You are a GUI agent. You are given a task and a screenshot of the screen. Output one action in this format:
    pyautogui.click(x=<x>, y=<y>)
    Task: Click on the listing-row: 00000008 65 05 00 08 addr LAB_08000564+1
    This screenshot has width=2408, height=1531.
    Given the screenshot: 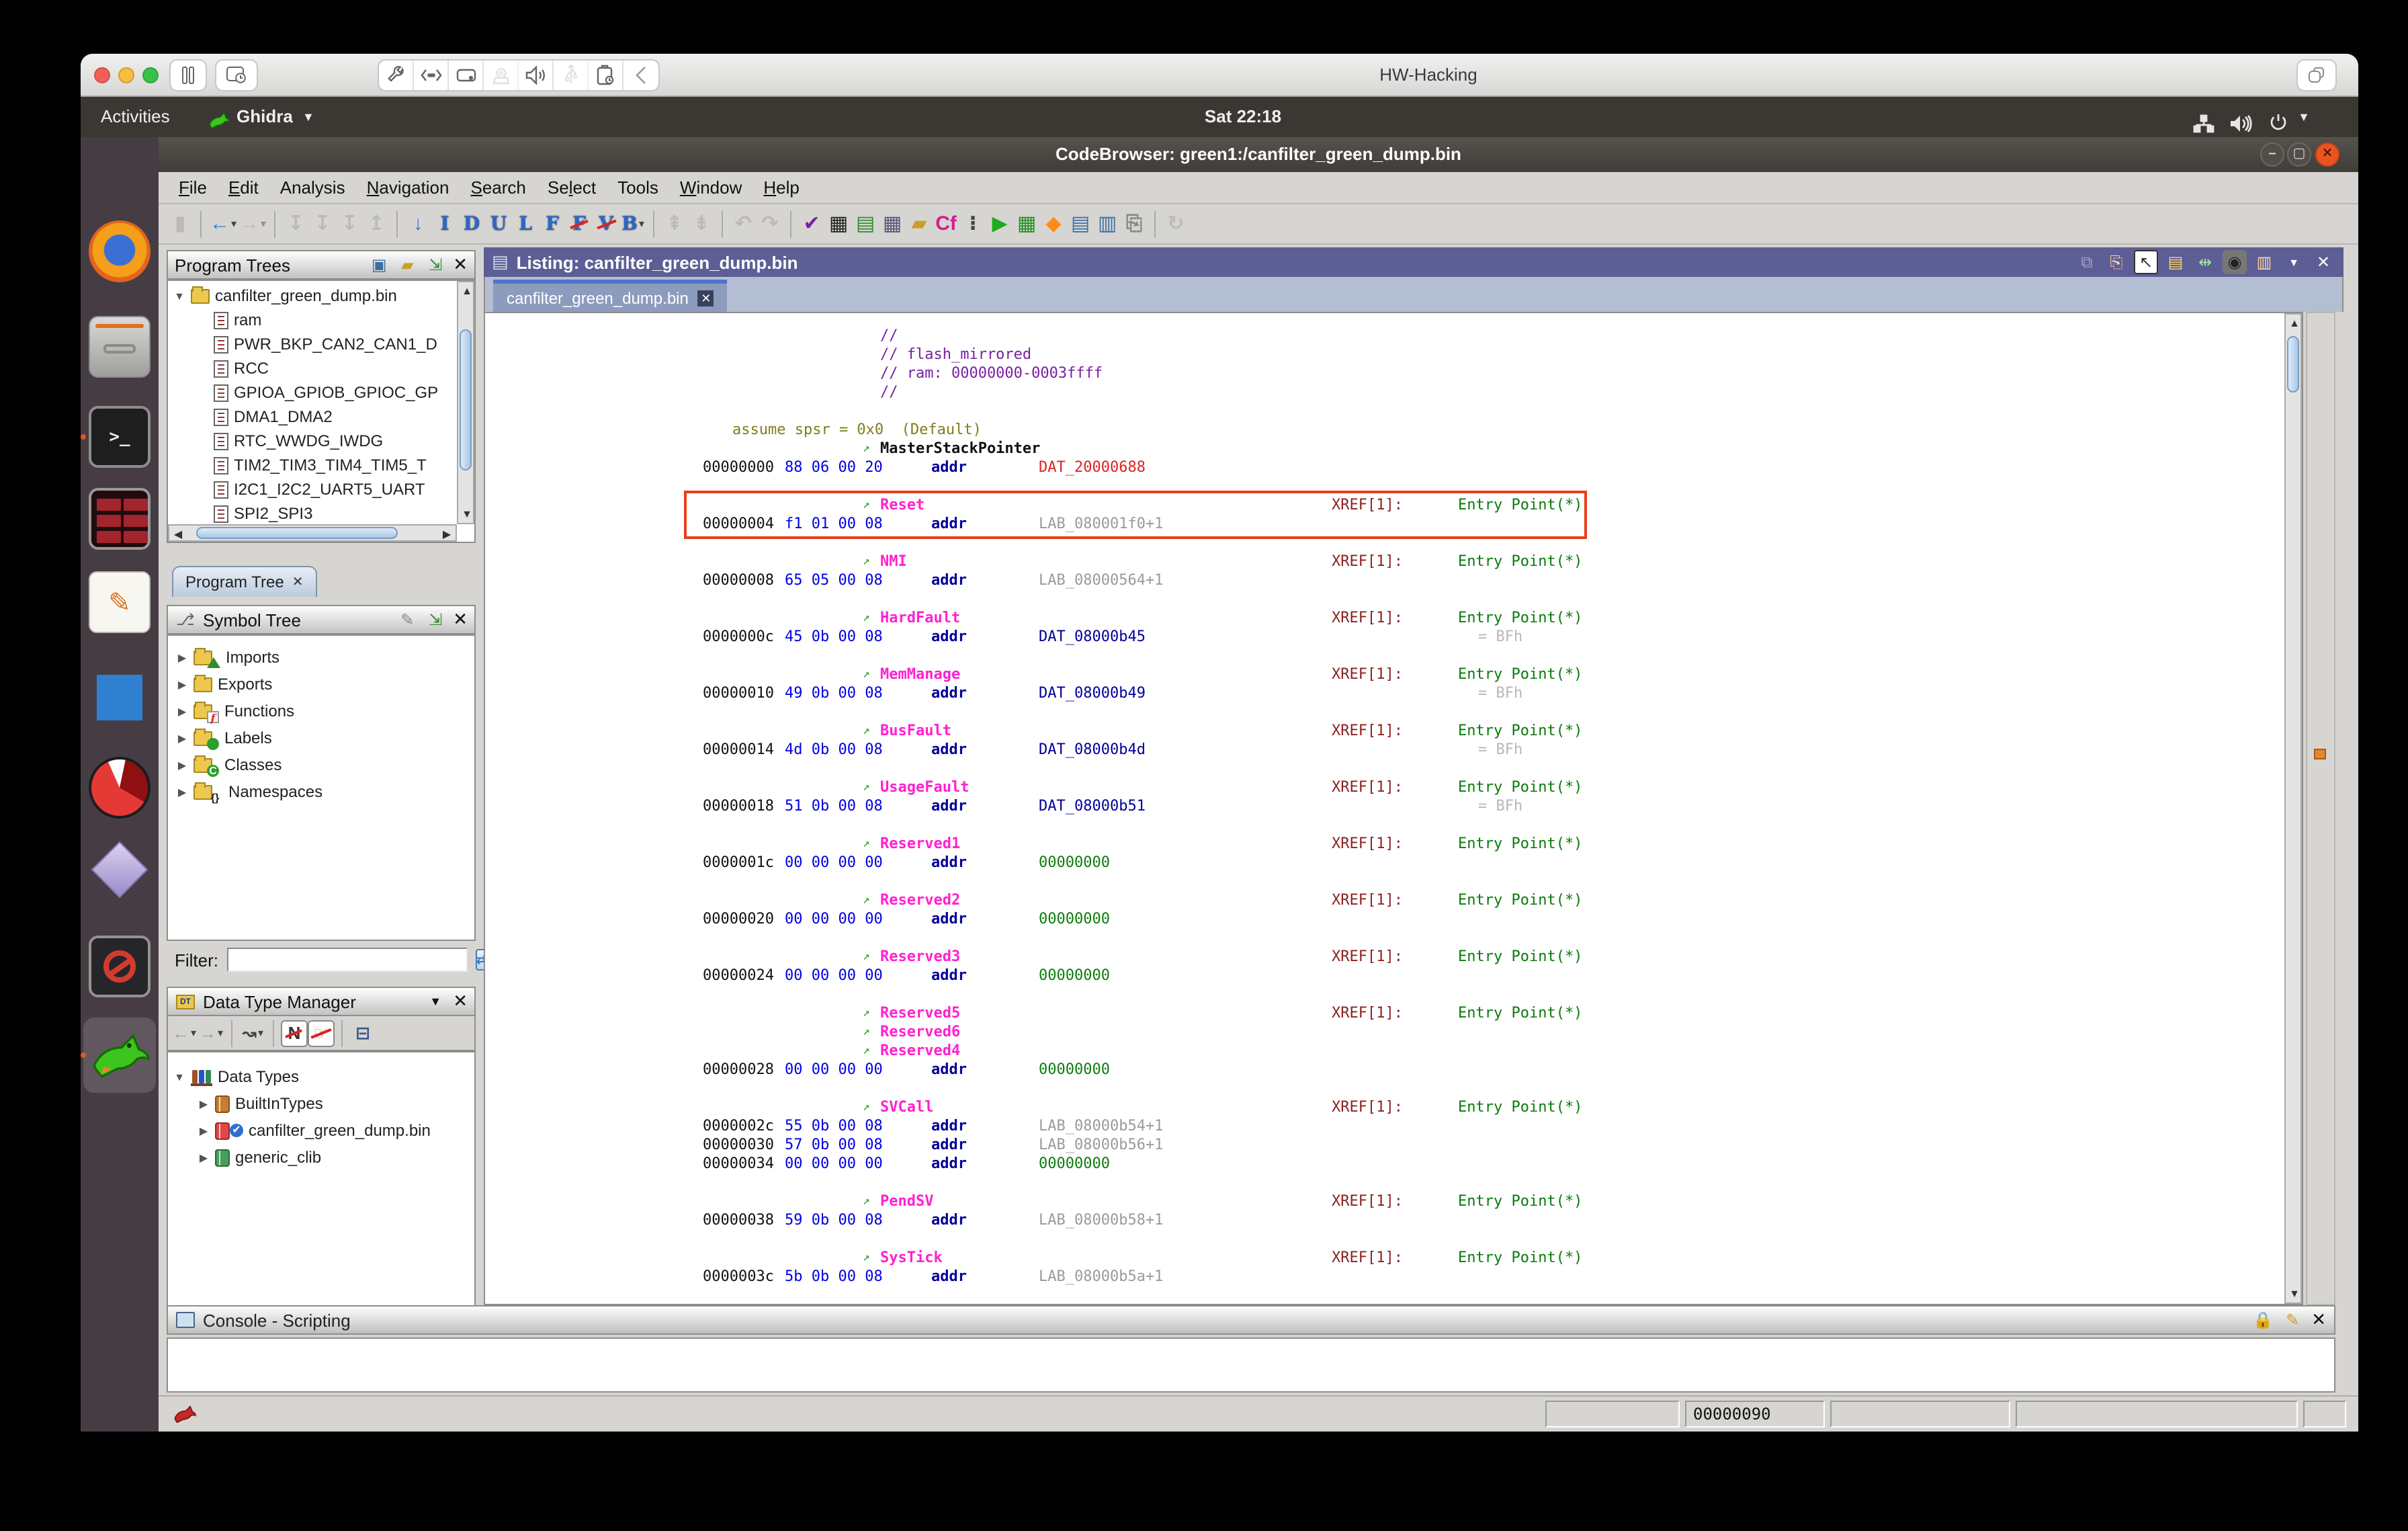 What is the action you would take?
    pyautogui.click(x=1384, y=580)
    